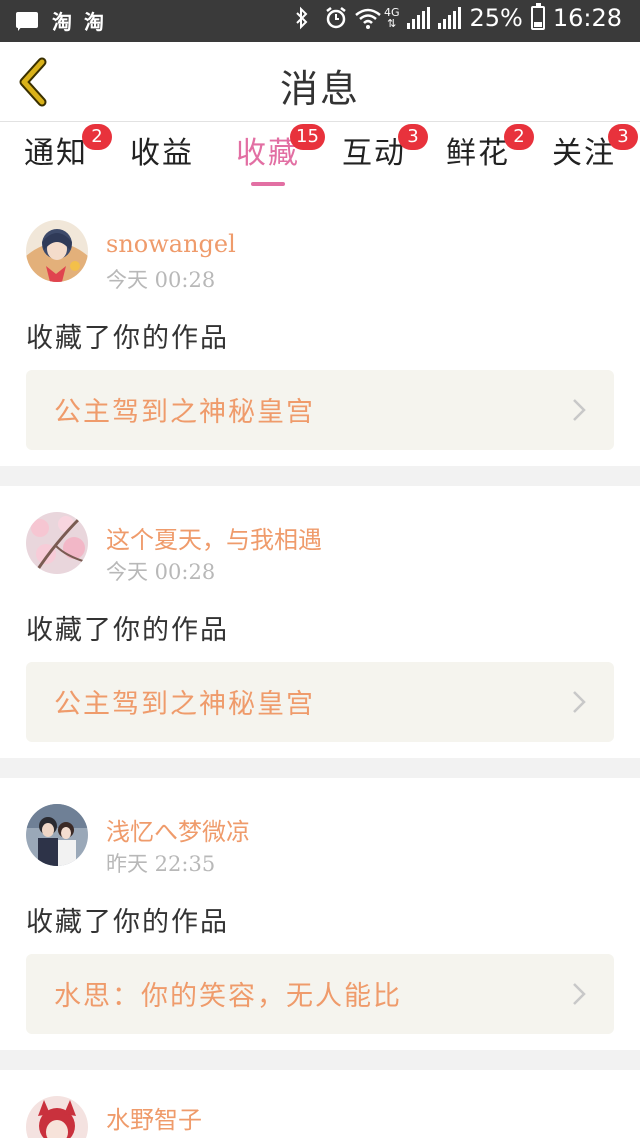  What do you see at coordinates (307, 137) in the screenshot?
I see `unread-count-badge: 15` at bounding box center [307, 137].